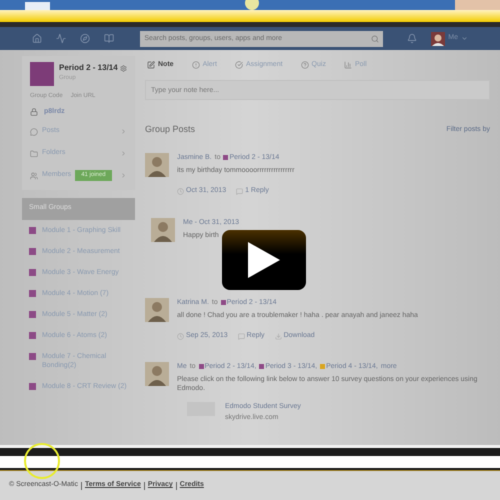 This screenshot has height=500, width=500. Describe the element at coordinates (278, 336) in the screenshot. I see `download-icon` at that location.